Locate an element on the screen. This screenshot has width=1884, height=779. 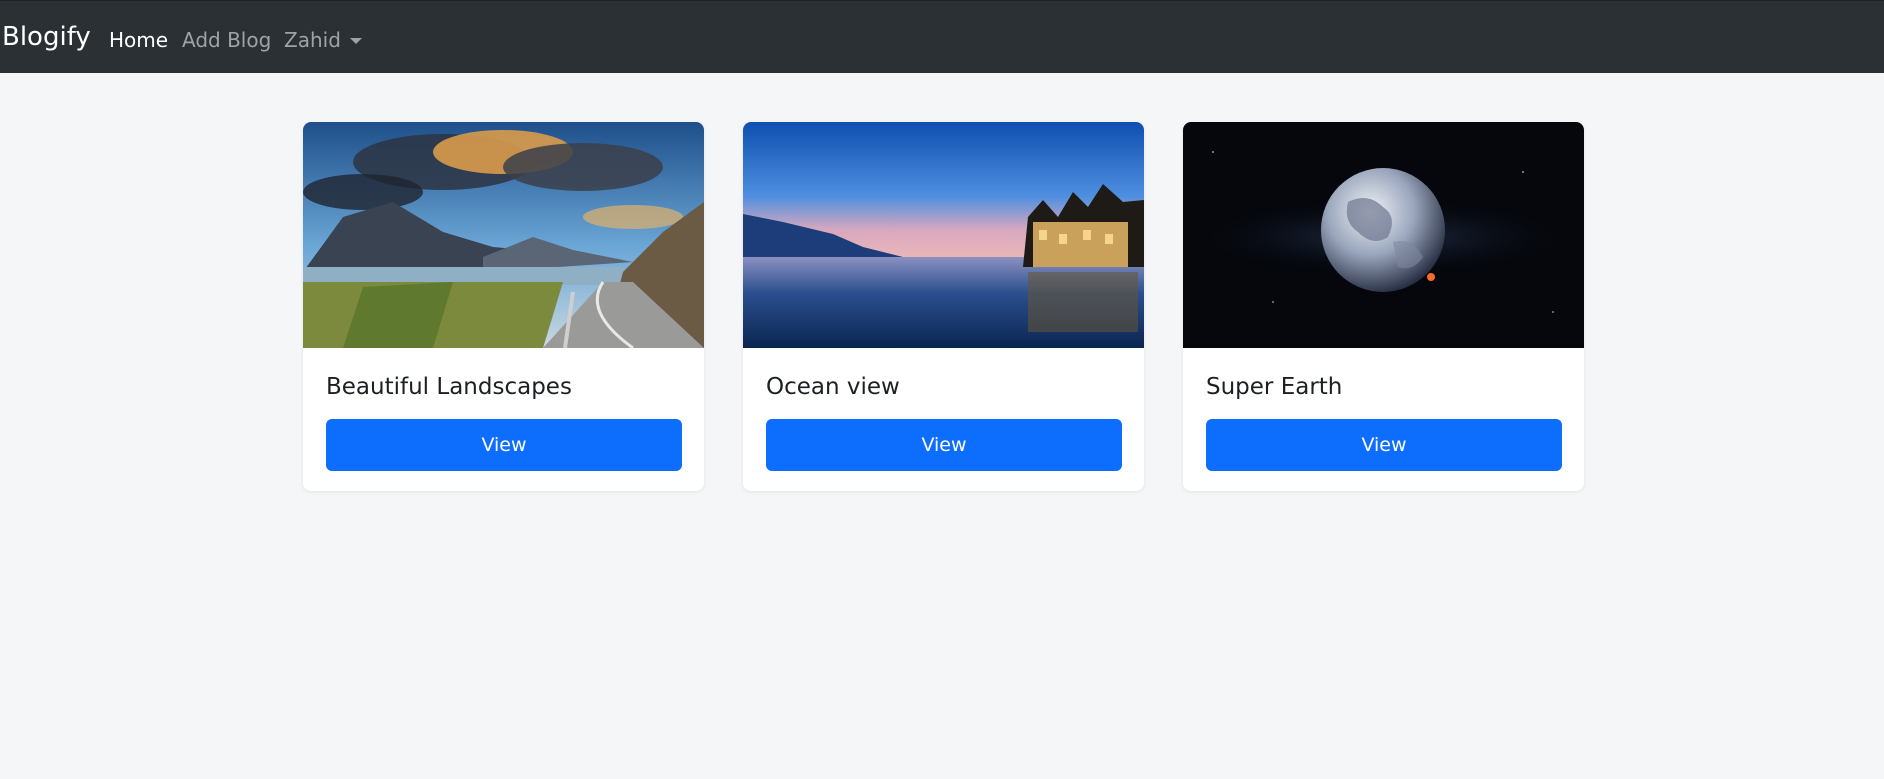
card-title: Ocean view is located at coordinates (833, 387).